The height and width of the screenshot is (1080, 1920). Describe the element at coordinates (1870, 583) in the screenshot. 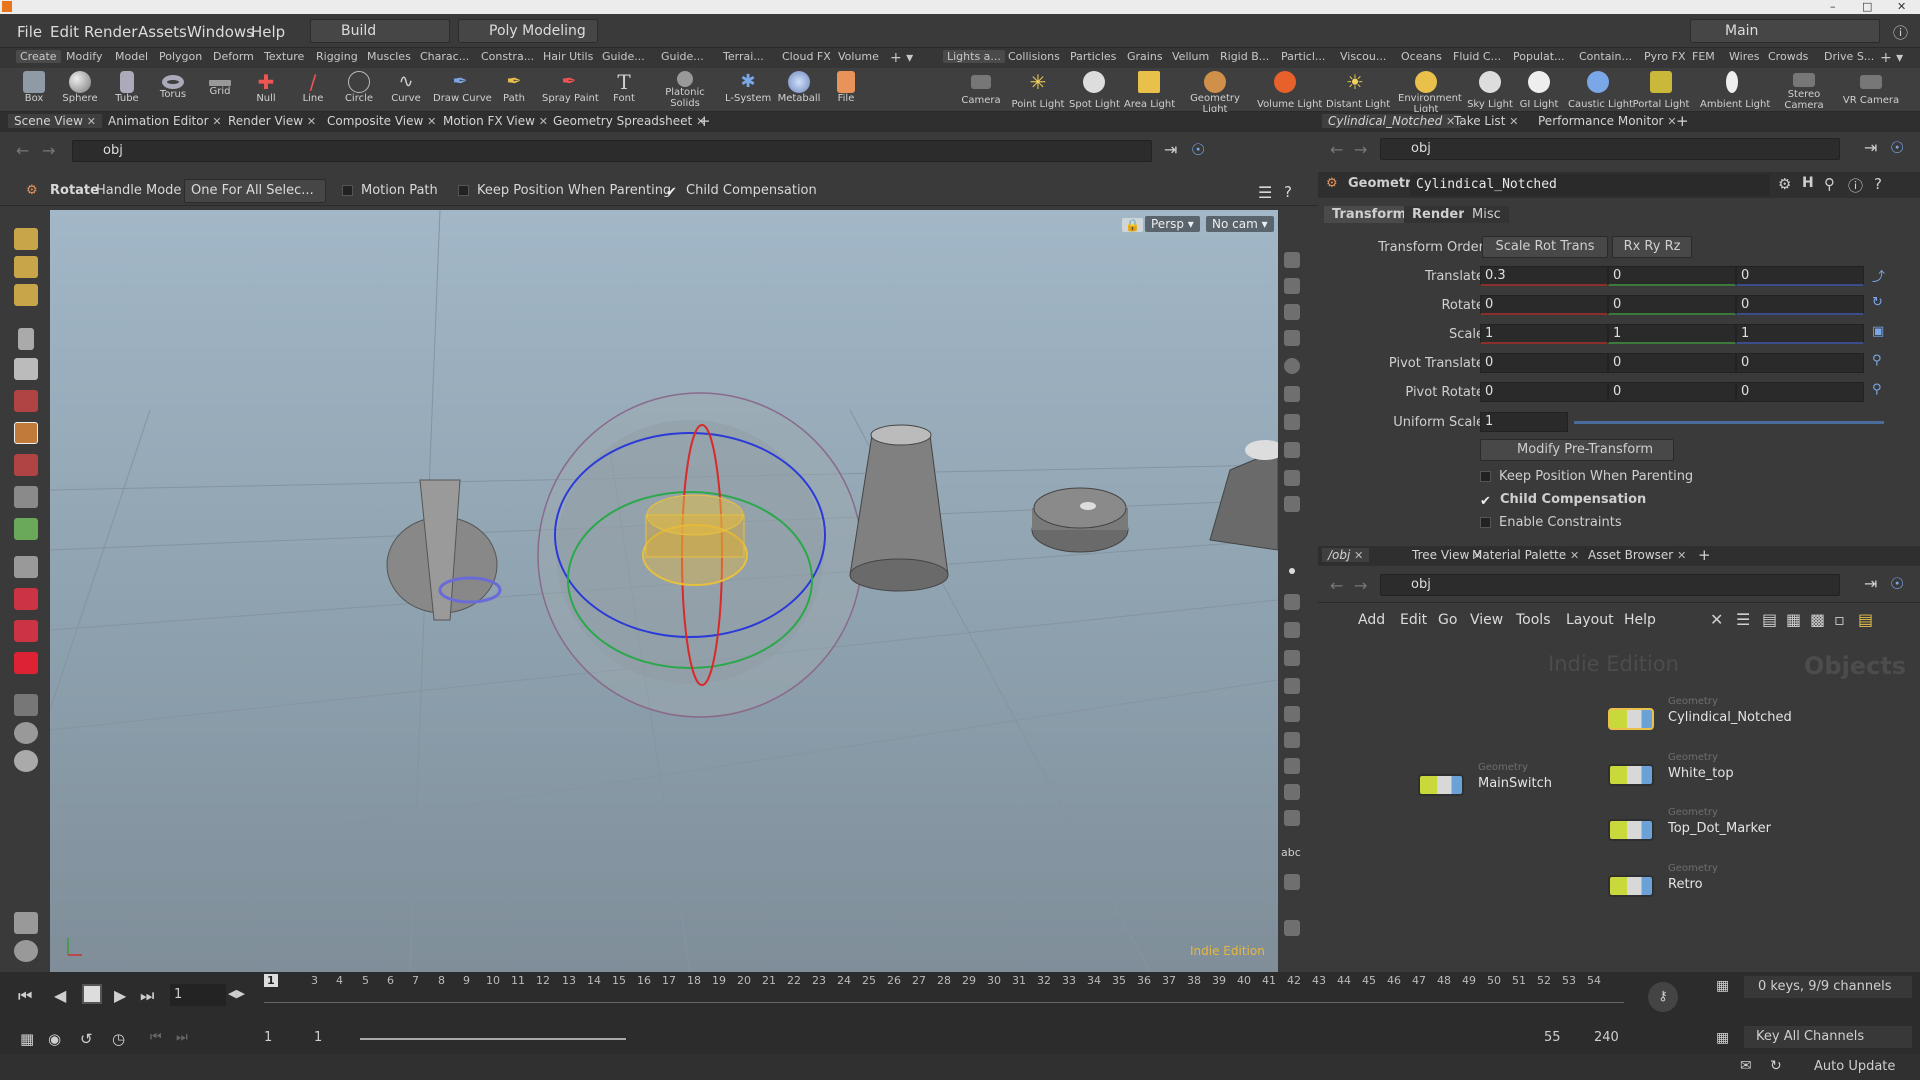

I see `pin-icon: ⇥` at that location.